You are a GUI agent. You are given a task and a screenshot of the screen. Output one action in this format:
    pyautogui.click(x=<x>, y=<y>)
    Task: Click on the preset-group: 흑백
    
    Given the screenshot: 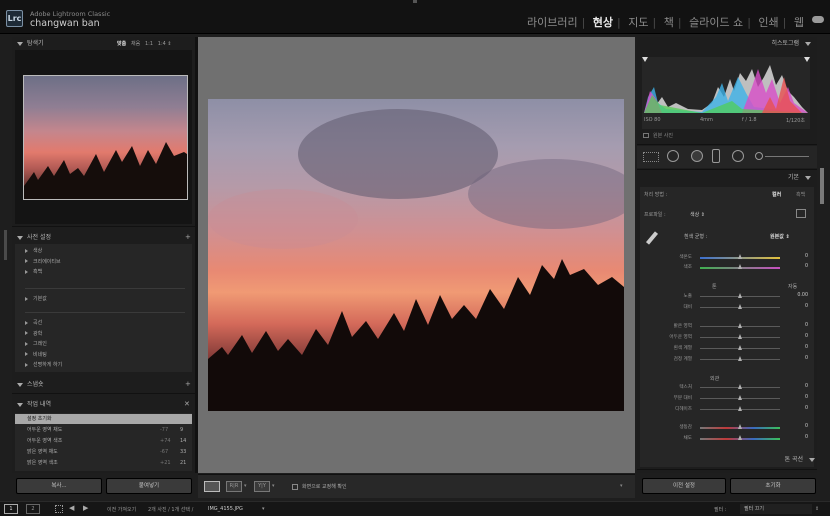 What is the action you would take?
    pyautogui.click(x=43, y=272)
    